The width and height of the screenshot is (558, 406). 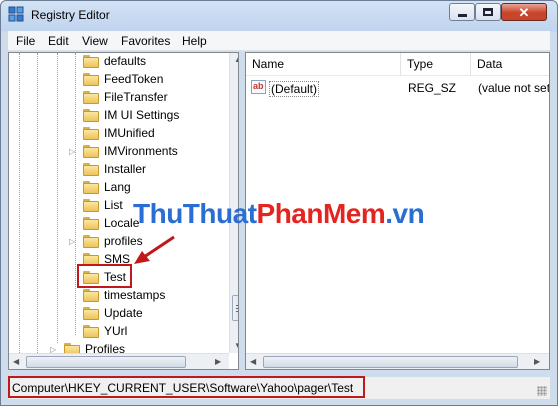 What do you see at coordinates (195, 213) in the screenshot?
I see `watermark-part-1: ThuThuat` at bounding box center [195, 213].